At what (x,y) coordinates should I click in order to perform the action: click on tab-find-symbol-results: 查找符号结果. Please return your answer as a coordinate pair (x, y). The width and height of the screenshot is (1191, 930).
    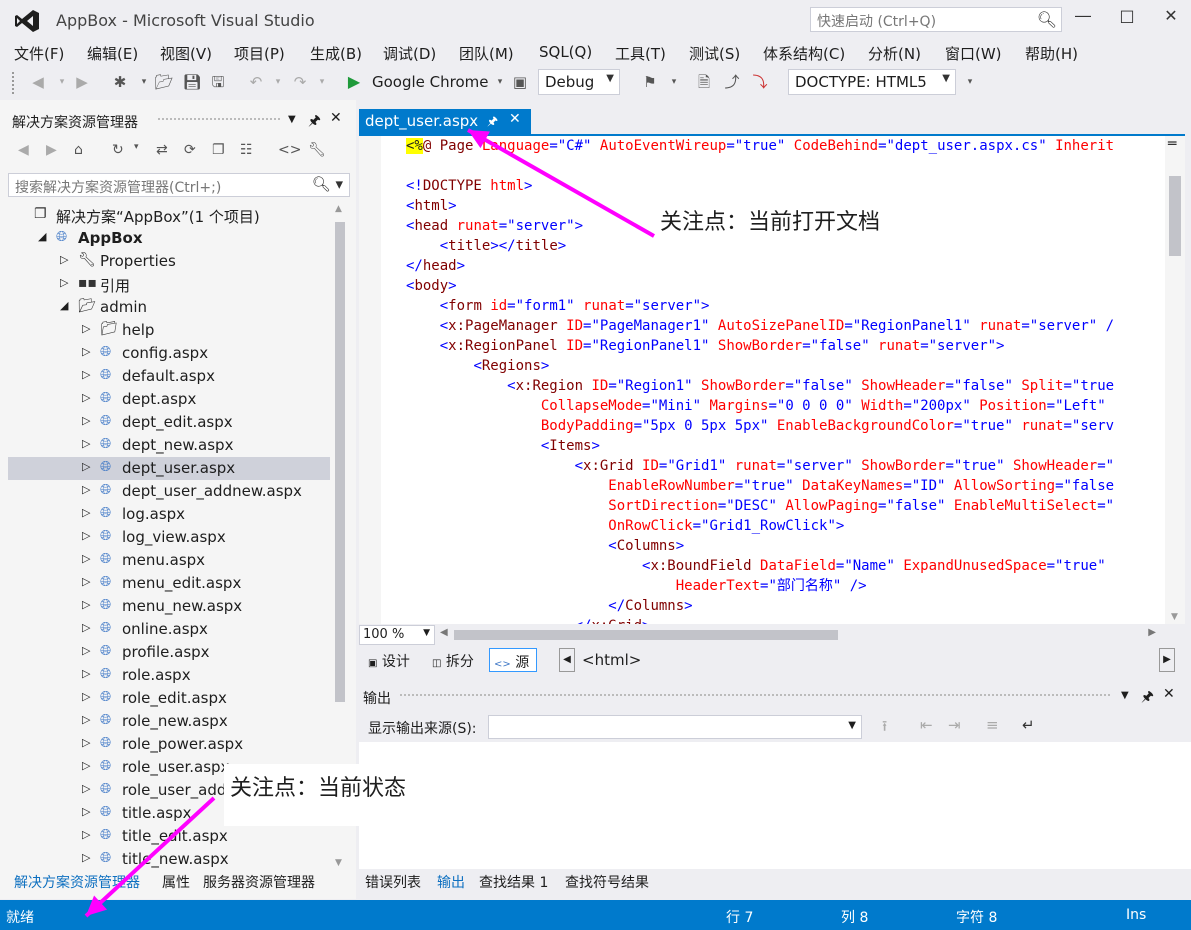
    Looking at the image, I should click on (607, 882).